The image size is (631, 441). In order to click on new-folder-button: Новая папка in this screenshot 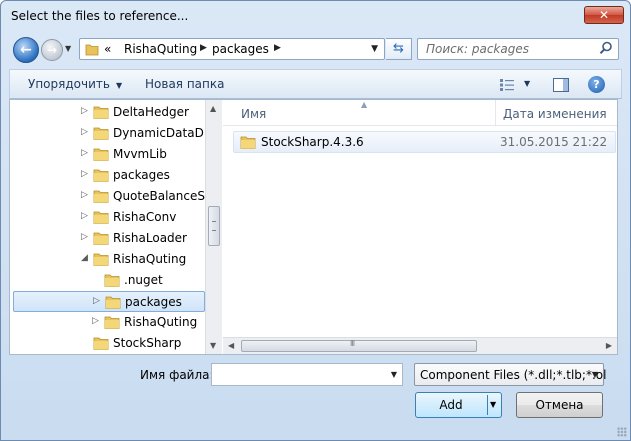, I will do `click(184, 84)`.